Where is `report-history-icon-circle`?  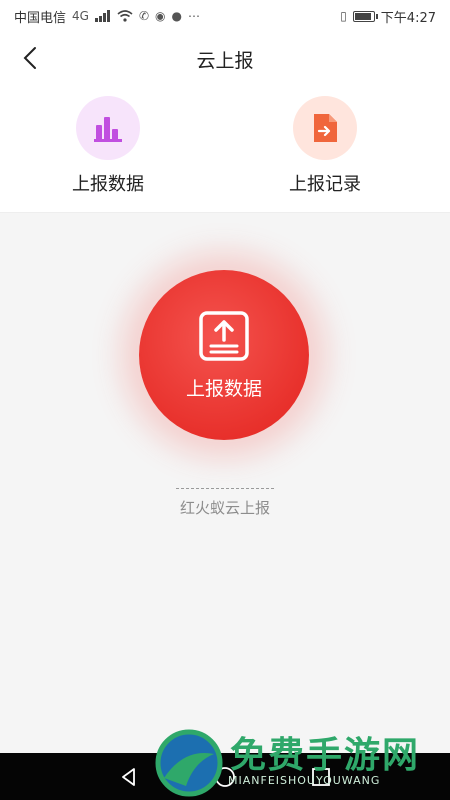 report-history-icon-circle is located at coordinates (325, 128).